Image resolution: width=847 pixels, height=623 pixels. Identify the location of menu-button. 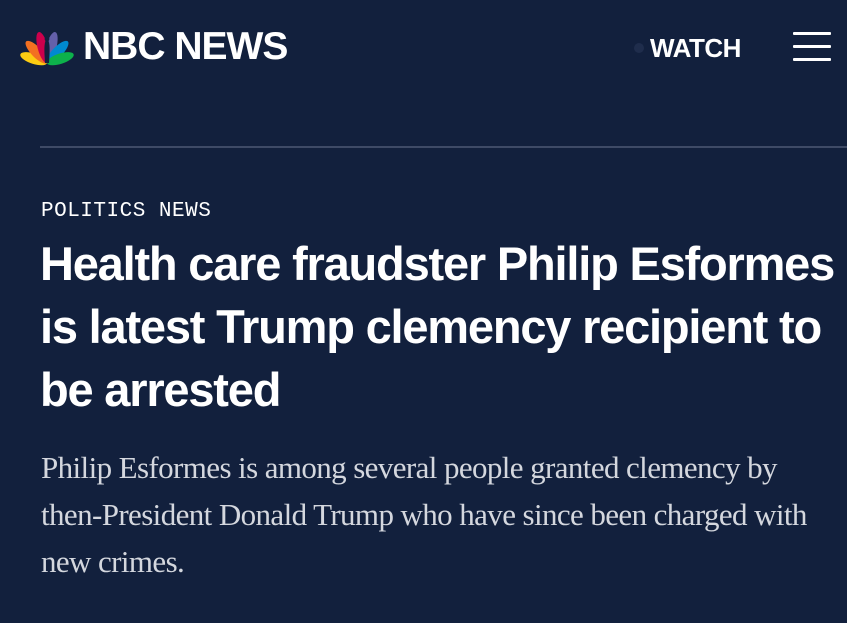
(812, 46).